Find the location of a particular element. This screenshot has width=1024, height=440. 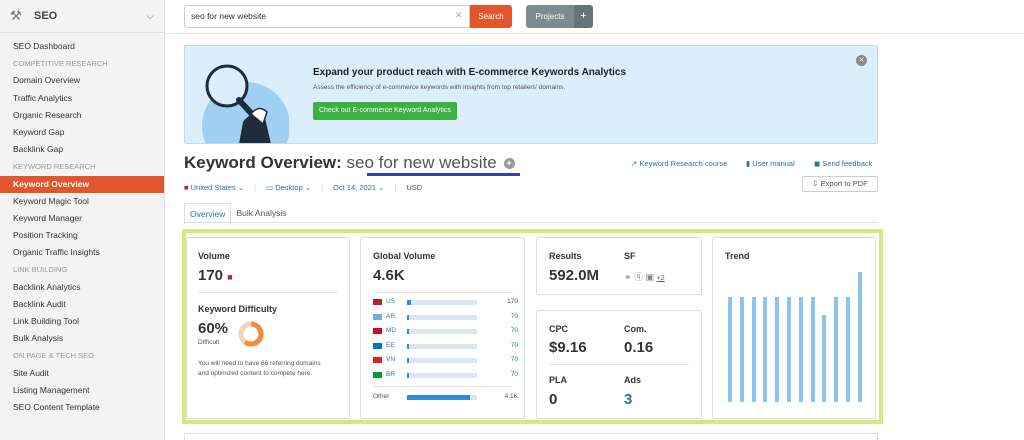

flag-icon is located at coordinates (377, 331).